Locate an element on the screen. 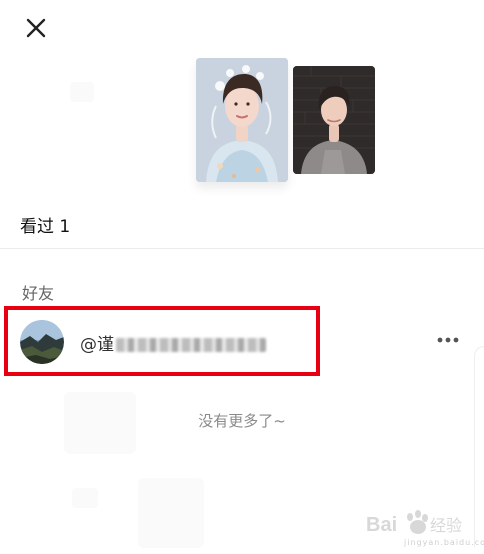 The width and height of the screenshot is (484, 554). username-prefix: @ is located at coordinates (88, 345).